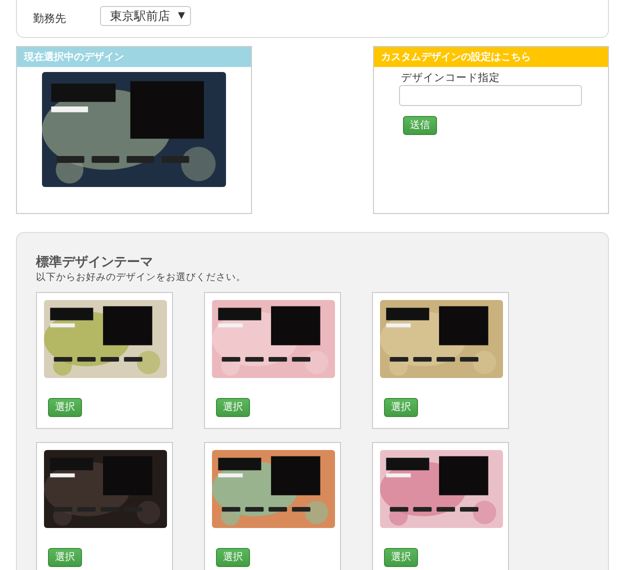 Image resolution: width=640 pixels, height=570 pixels. Describe the element at coordinates (491, 57) in the screenshot. I see `panel-title: カスタムデザインの設定はこちら` at that location.